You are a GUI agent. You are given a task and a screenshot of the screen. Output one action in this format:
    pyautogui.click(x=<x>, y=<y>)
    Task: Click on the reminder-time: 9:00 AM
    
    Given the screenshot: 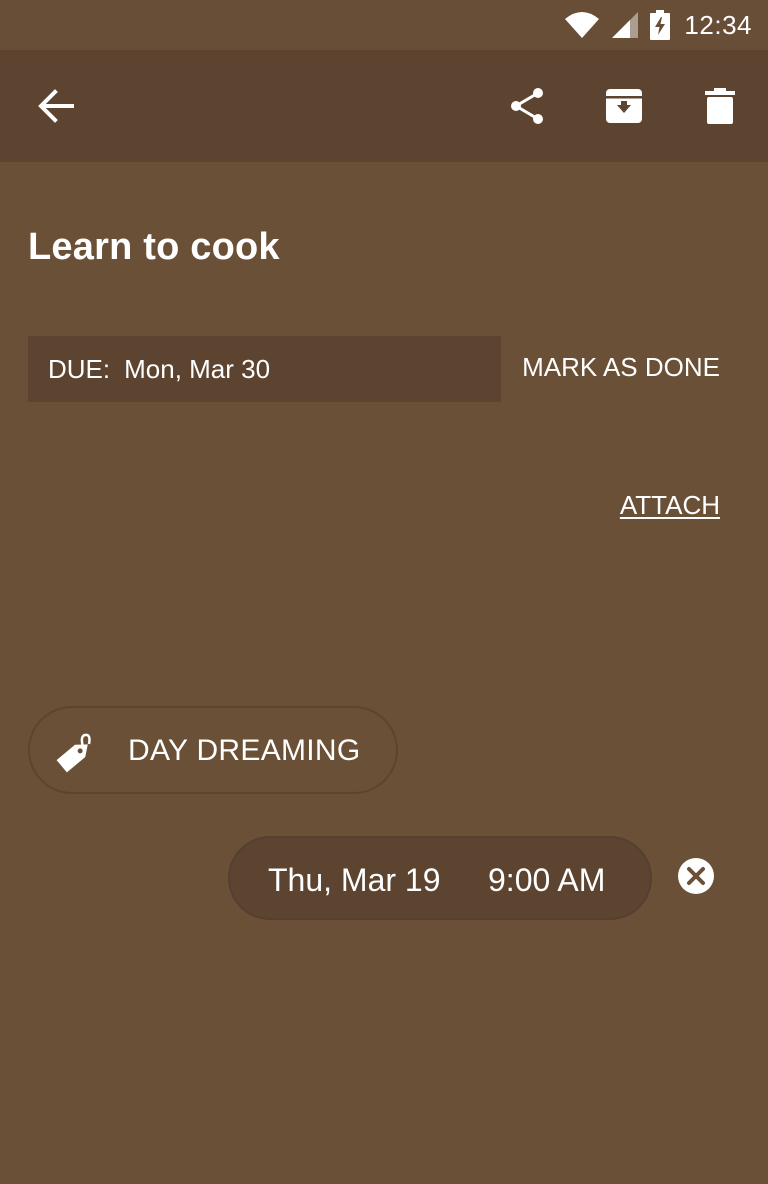 What is the action you would take?
    pyautogui.click(x=546, y=880)
    